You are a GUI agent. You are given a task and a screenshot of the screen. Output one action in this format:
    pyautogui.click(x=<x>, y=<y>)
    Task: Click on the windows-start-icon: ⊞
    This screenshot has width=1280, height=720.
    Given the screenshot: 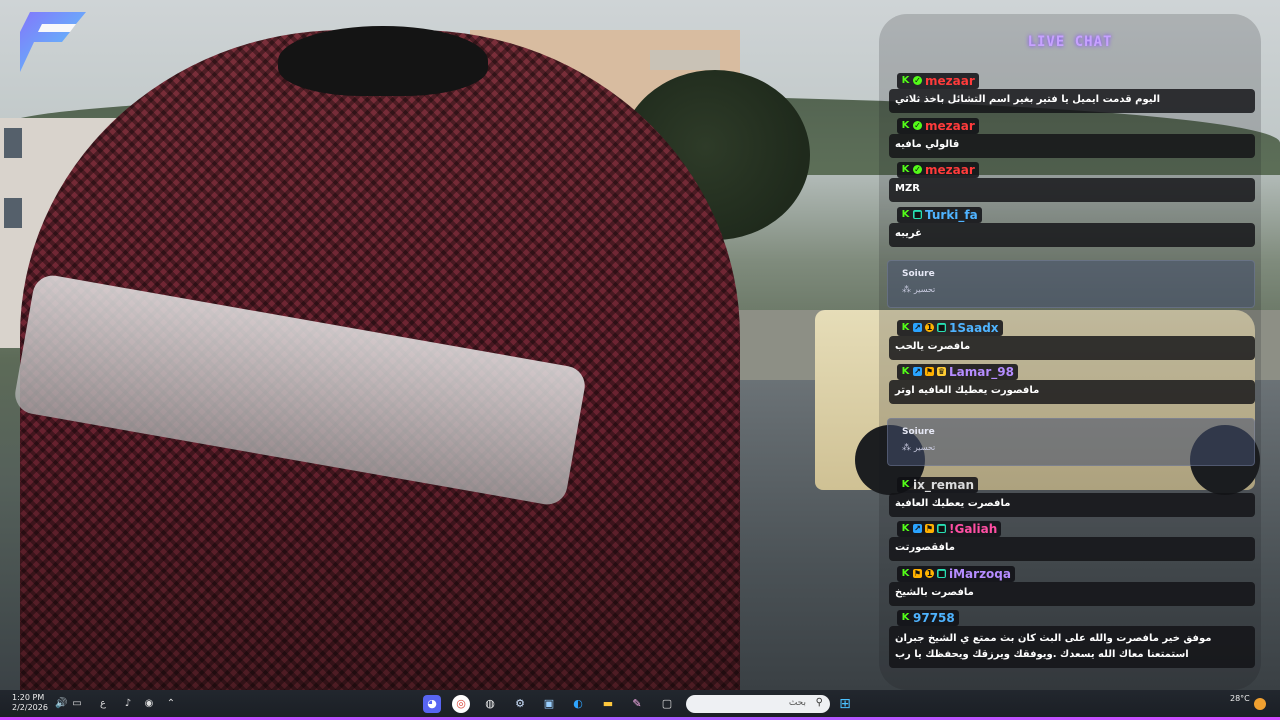 What is the action you would take?
    pyautogui.click(x=845, y=704)
    